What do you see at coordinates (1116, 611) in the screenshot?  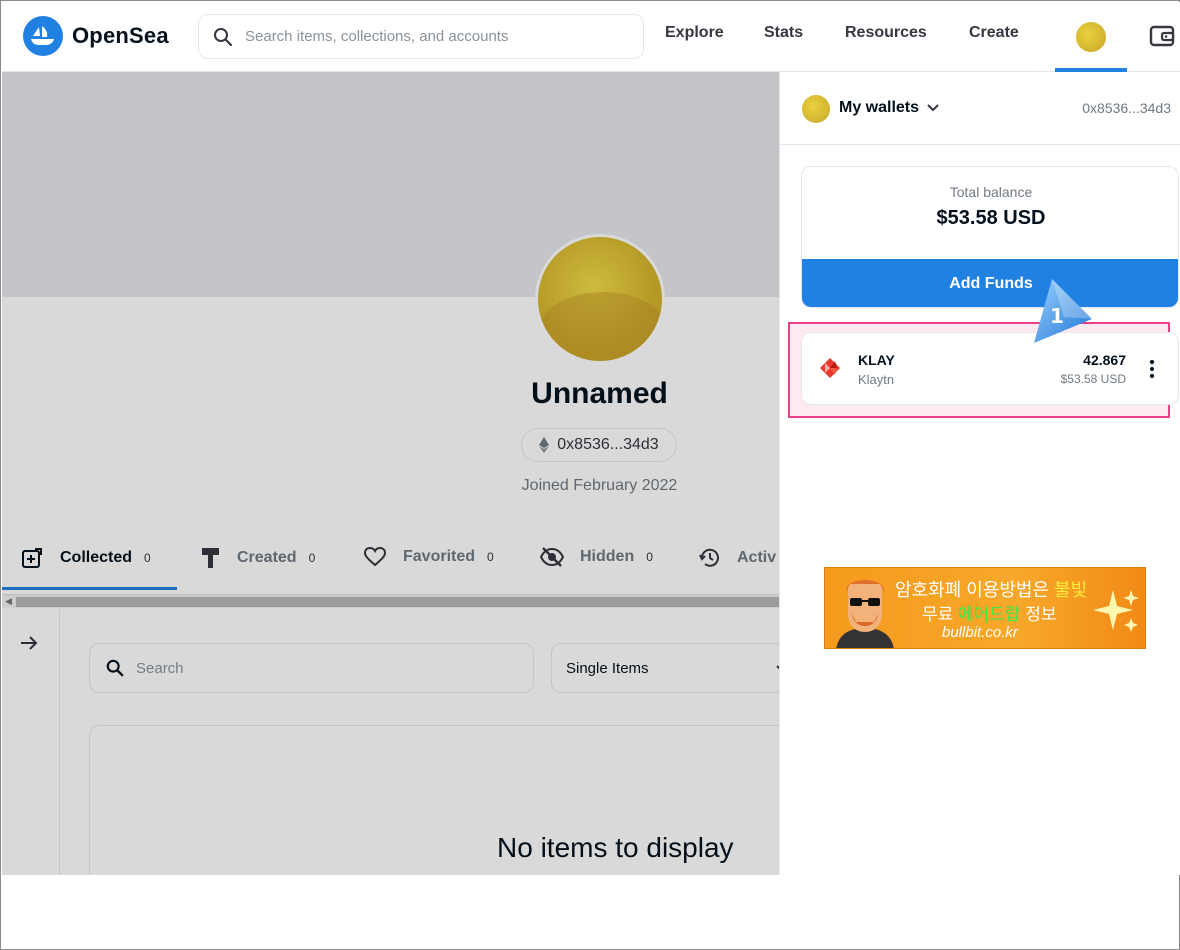 I see `sparkles-icon` at bounding box center [1116, 611].